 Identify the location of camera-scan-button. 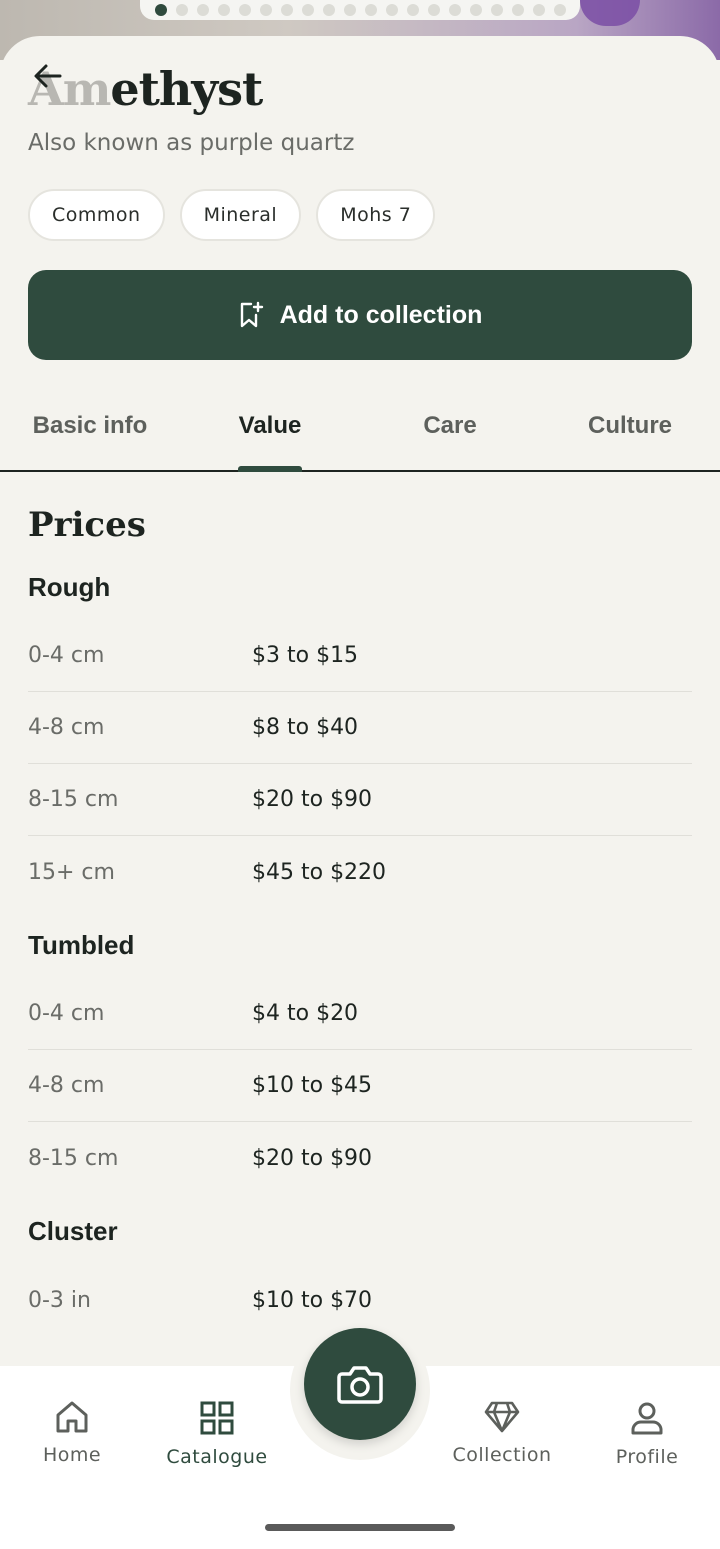
(360, 1384).